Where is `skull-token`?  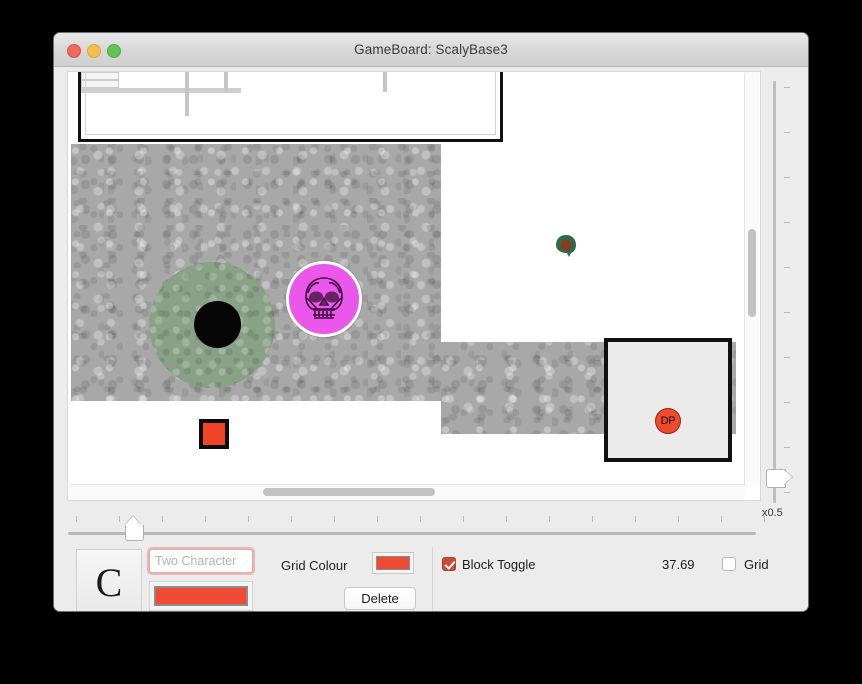
skull-token is located at coordinates (324, 299).